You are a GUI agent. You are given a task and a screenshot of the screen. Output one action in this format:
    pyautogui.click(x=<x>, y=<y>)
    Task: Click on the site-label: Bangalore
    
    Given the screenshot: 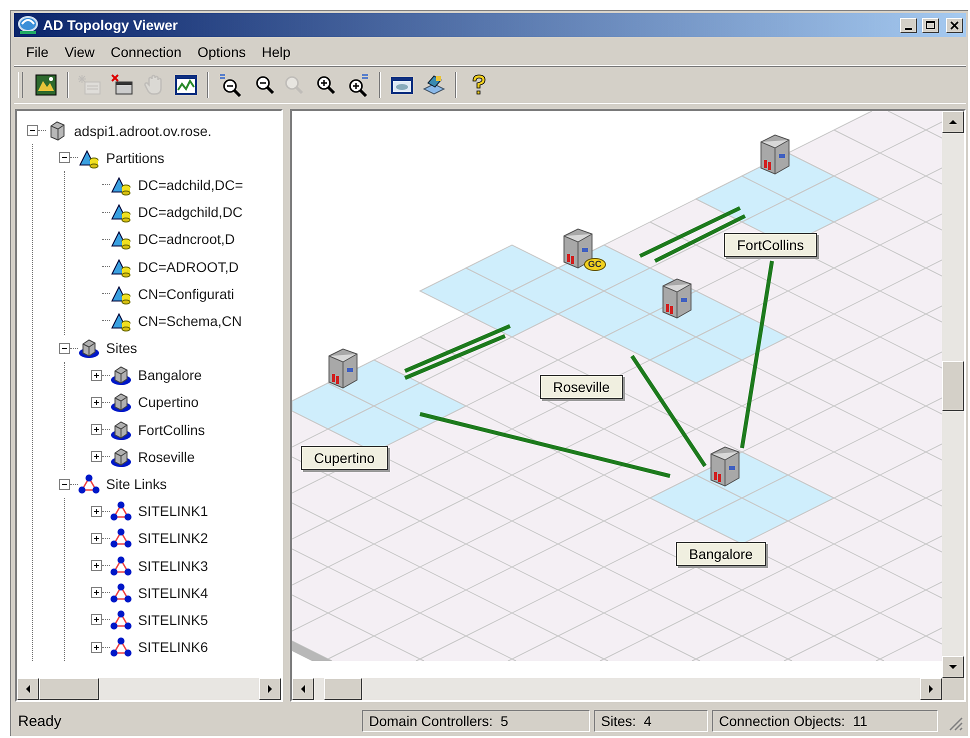 What is the action you would take?
    pyautogui.click(x=721, y=554)
    